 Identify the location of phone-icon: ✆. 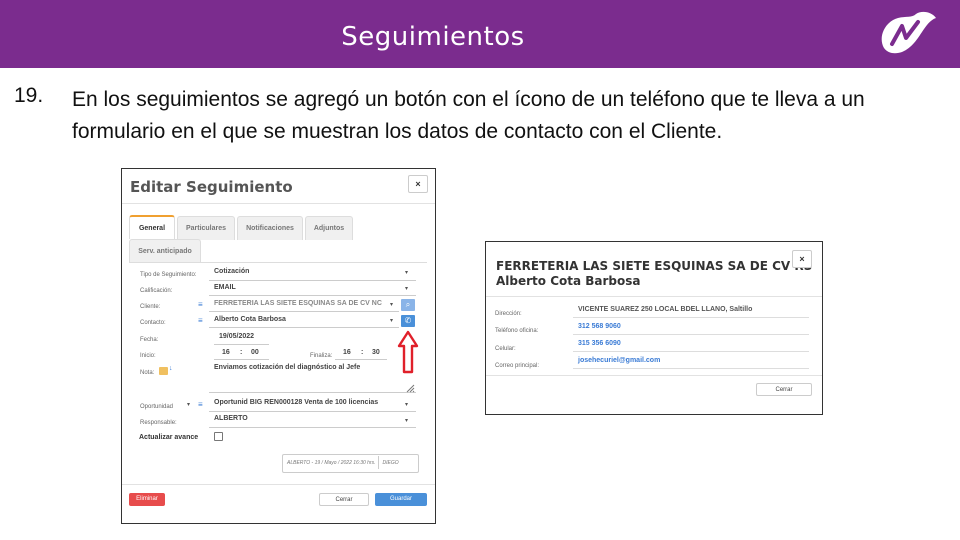
(408, 321).